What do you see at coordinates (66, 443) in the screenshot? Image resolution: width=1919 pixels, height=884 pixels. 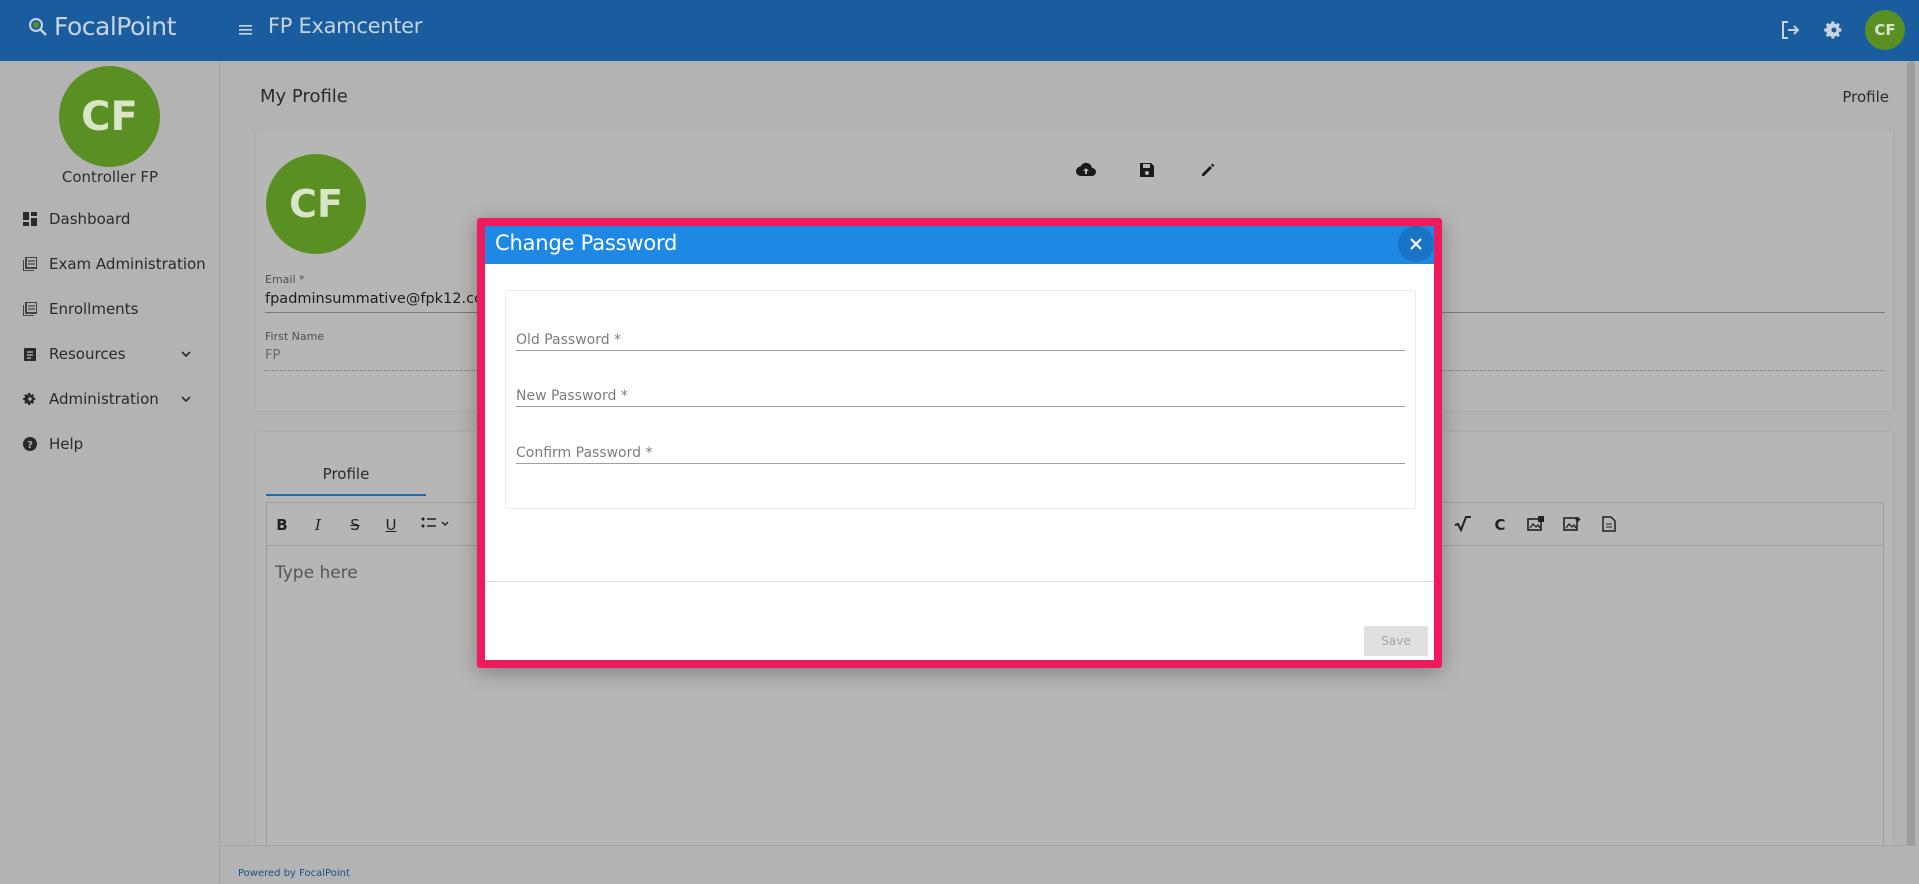 I see `sidebar-item-label: Help` at bounding box center [66, 443].